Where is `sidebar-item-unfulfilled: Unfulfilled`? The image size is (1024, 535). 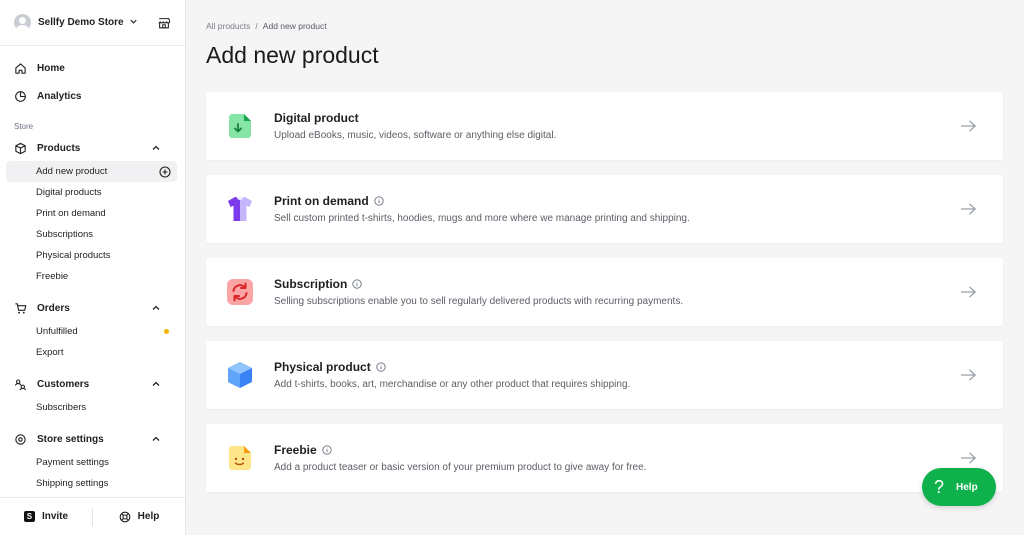 sidebar-item-unfulfilled: Unfulfilled is located at coordinates (91, 331).